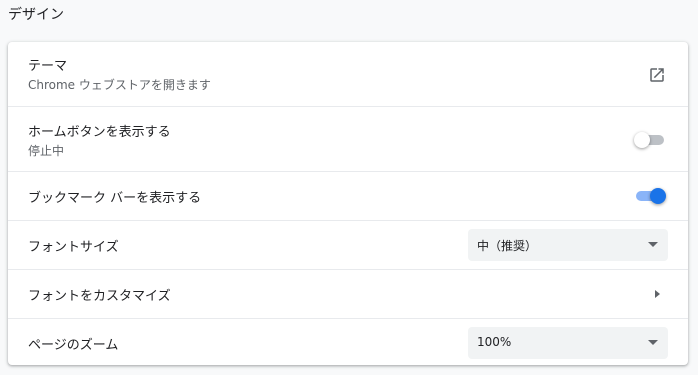  What do you see at coordinates (99, 132) in the screenshot?
I see `home-button-label: ホームボタンを表示する` at bounding box center [99, 132].